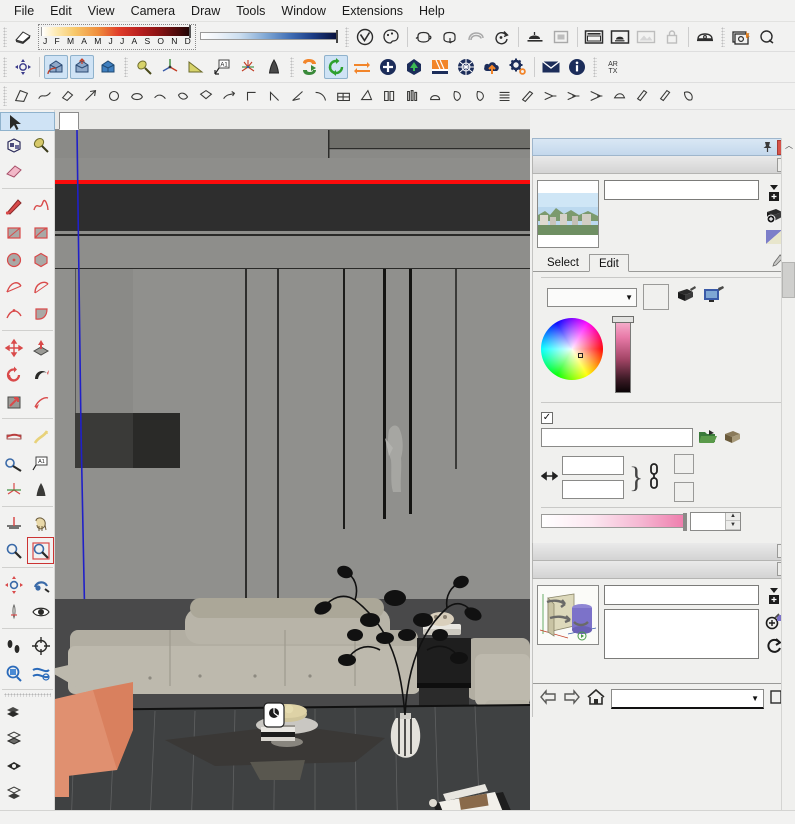 Image resolution: width=795 pixels, height=824 pixels. What do you see at coordinates (450, 37) in the screenshot?
I see `vray-interactive-icon` at bounding box center [450, 37].